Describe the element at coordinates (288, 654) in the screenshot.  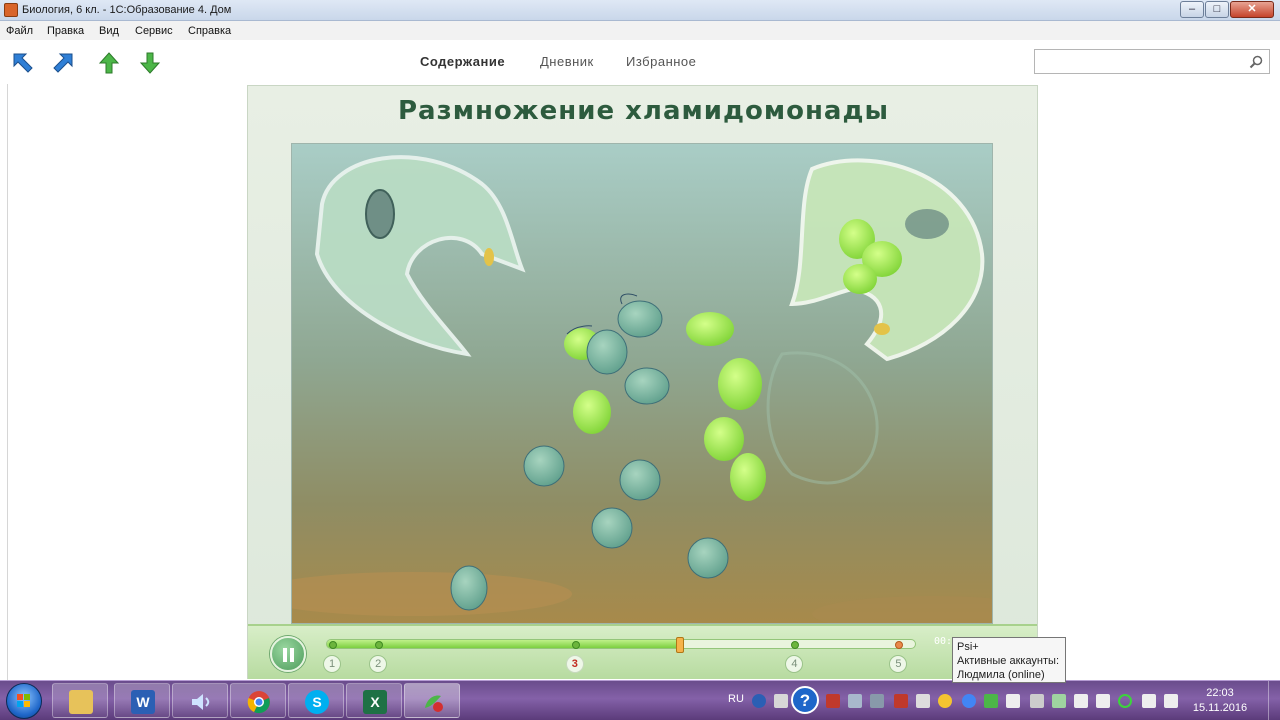
I see `pause-button` at that location.